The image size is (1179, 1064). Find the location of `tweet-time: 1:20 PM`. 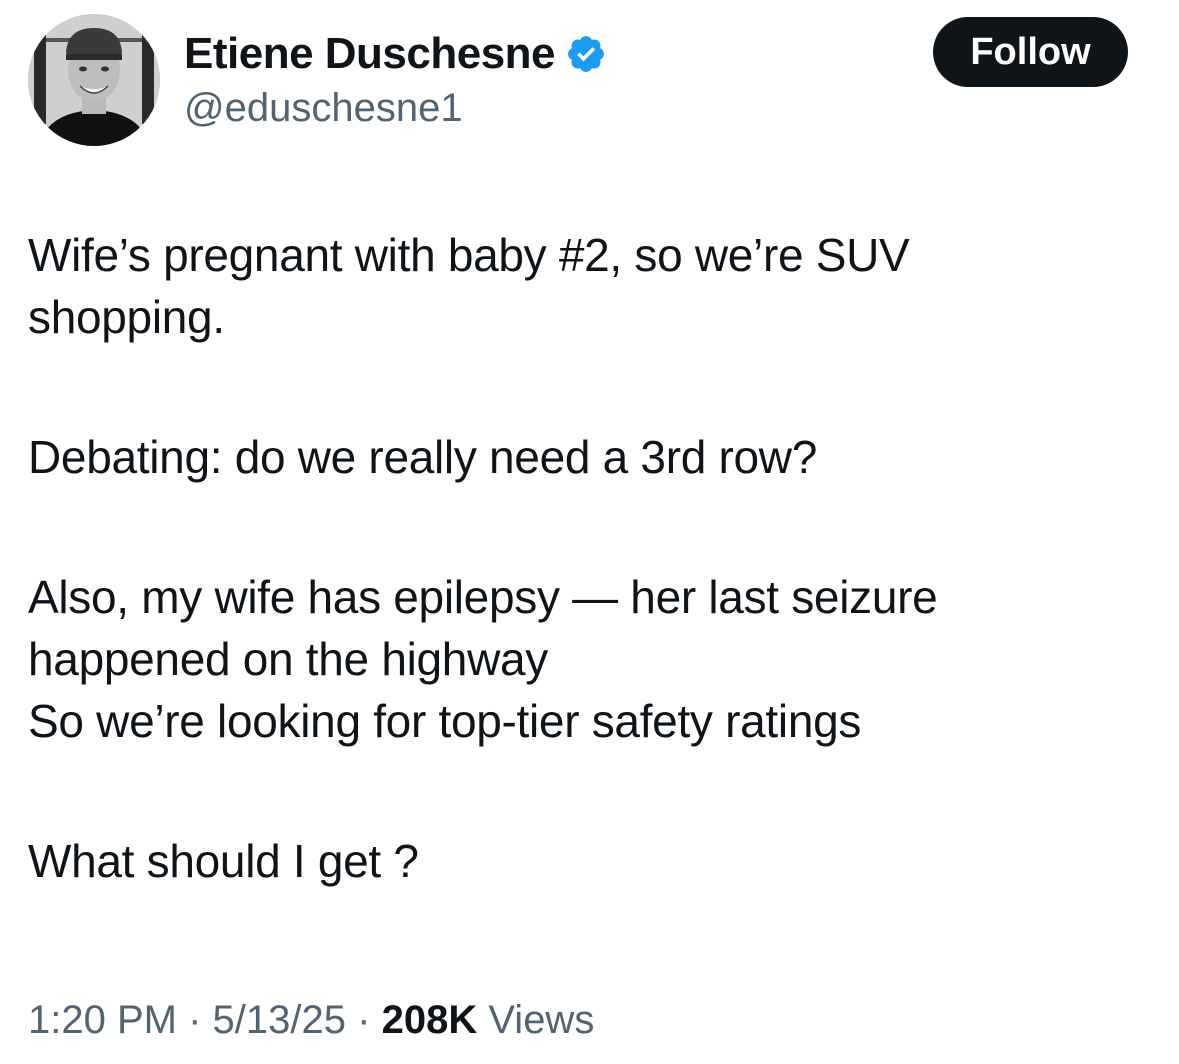

tweet-time: 1:20 PM is located at coordinates (102, 1020).